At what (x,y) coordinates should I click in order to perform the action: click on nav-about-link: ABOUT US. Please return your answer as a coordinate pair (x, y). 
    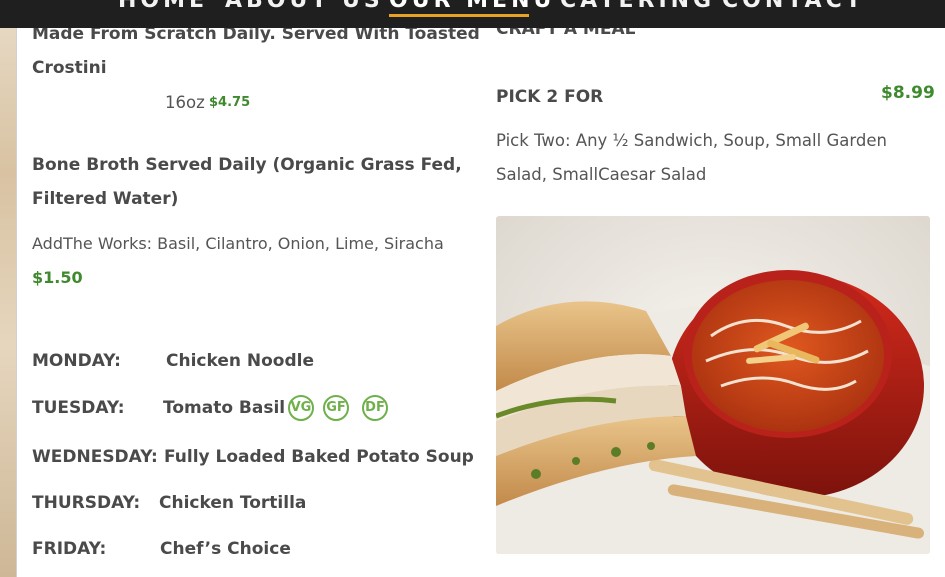
    Looking at the image, I should click on (304, 6).